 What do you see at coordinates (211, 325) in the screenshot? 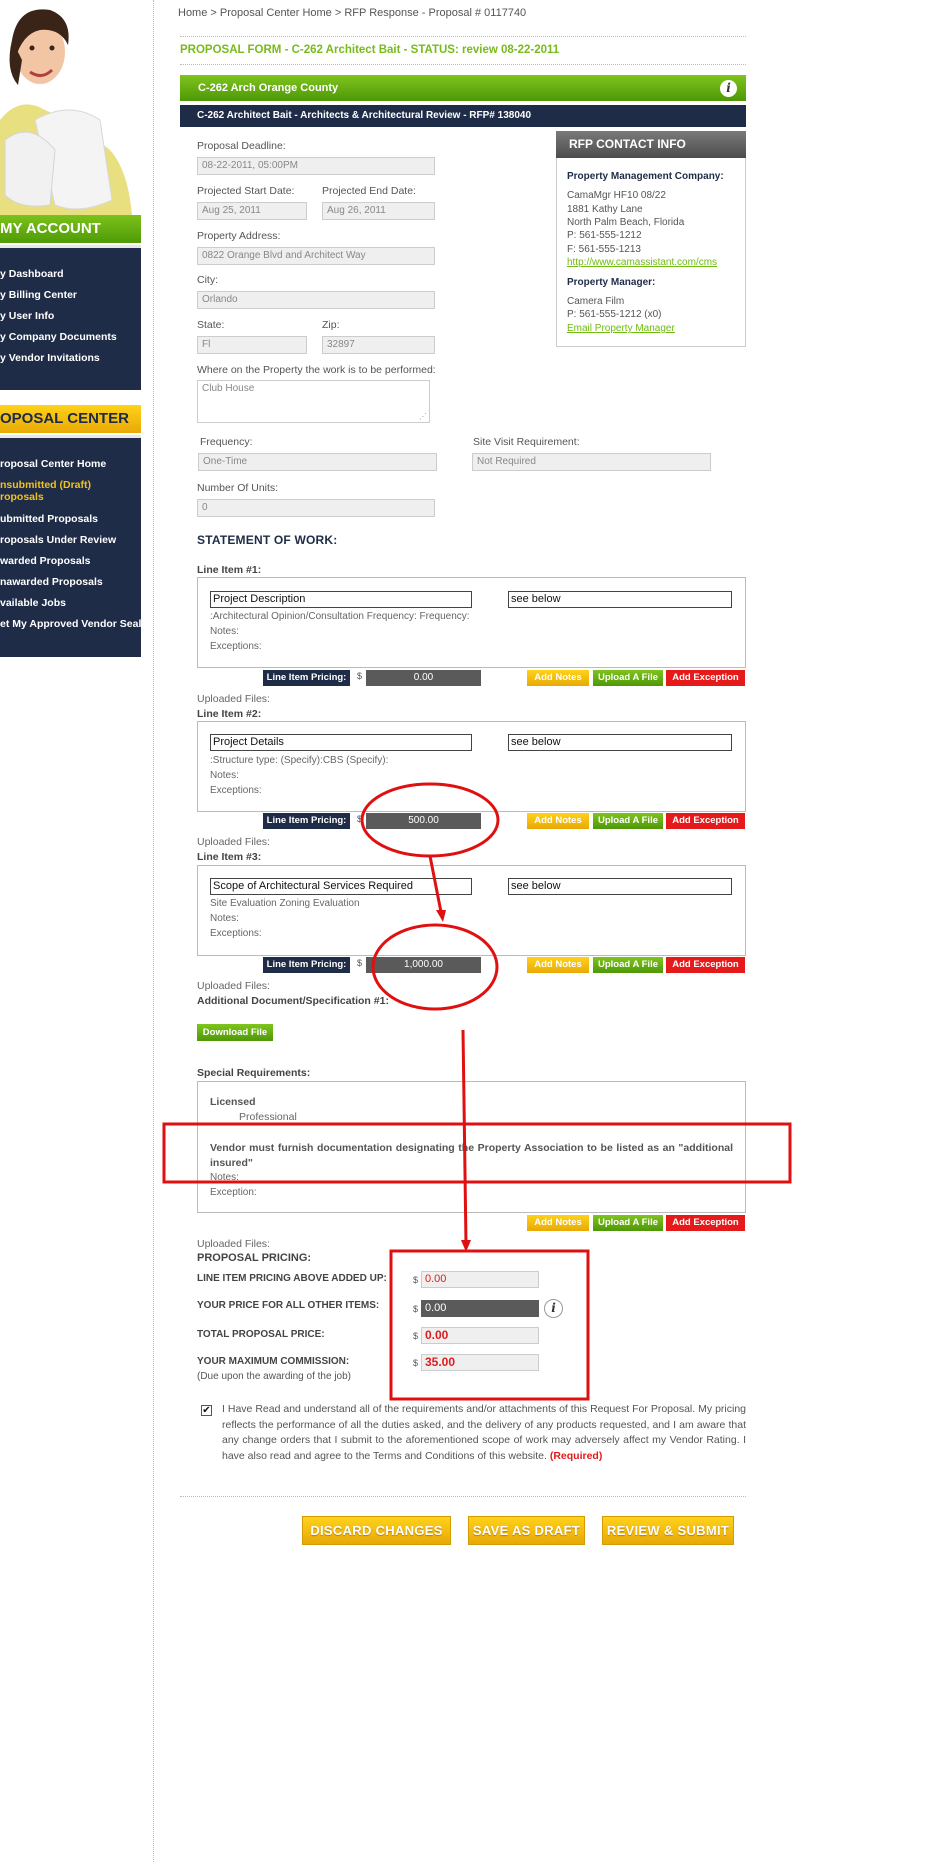
I see `state-label: State:` at bounding box center [211, 325].